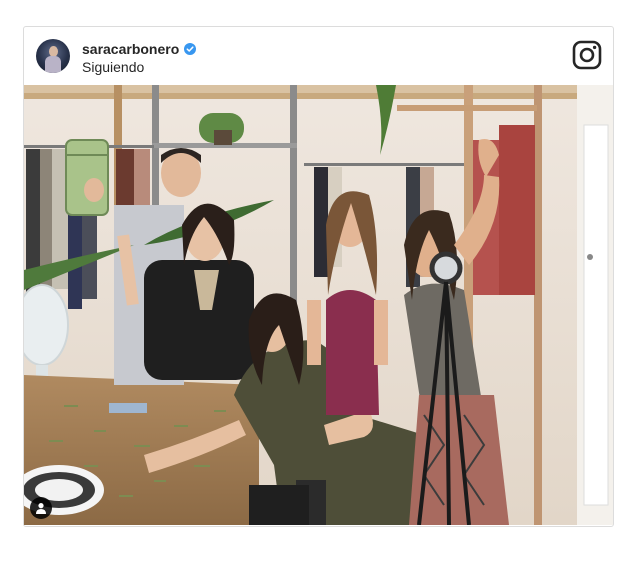 Image resolution: width=633 pixels, height=566 pixels. Describe the element at coordinates (190, 49) in the screenshot. I see `verified-badge-icon` at that location.